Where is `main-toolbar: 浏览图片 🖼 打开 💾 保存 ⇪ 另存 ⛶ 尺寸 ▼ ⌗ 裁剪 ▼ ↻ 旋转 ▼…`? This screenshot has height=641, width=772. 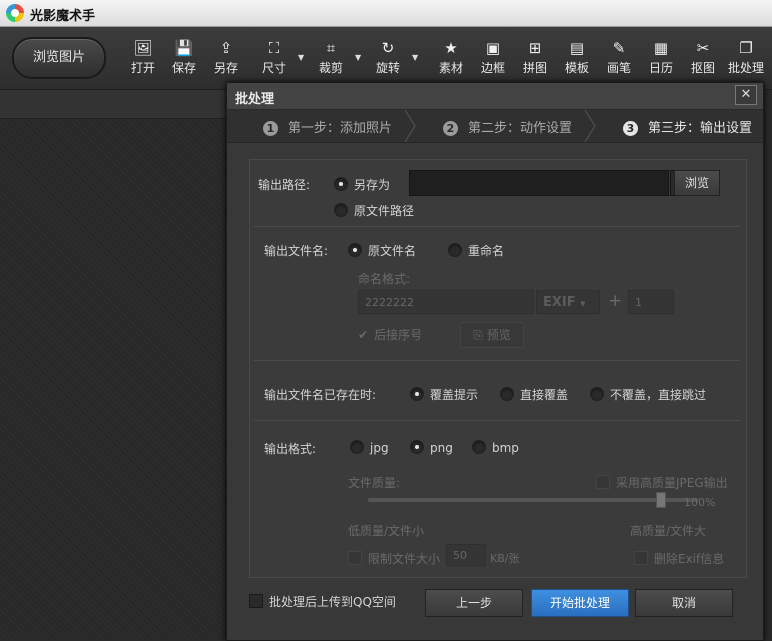 main-toolbar: 浏览图片 🖼 打开 💾 保存 ⇪ 另存 ⛶ 尺寸 ▼ ⌗ 裁剪 ▼ ↻ 旋转 ▼… is located at coordinates (386, 58).